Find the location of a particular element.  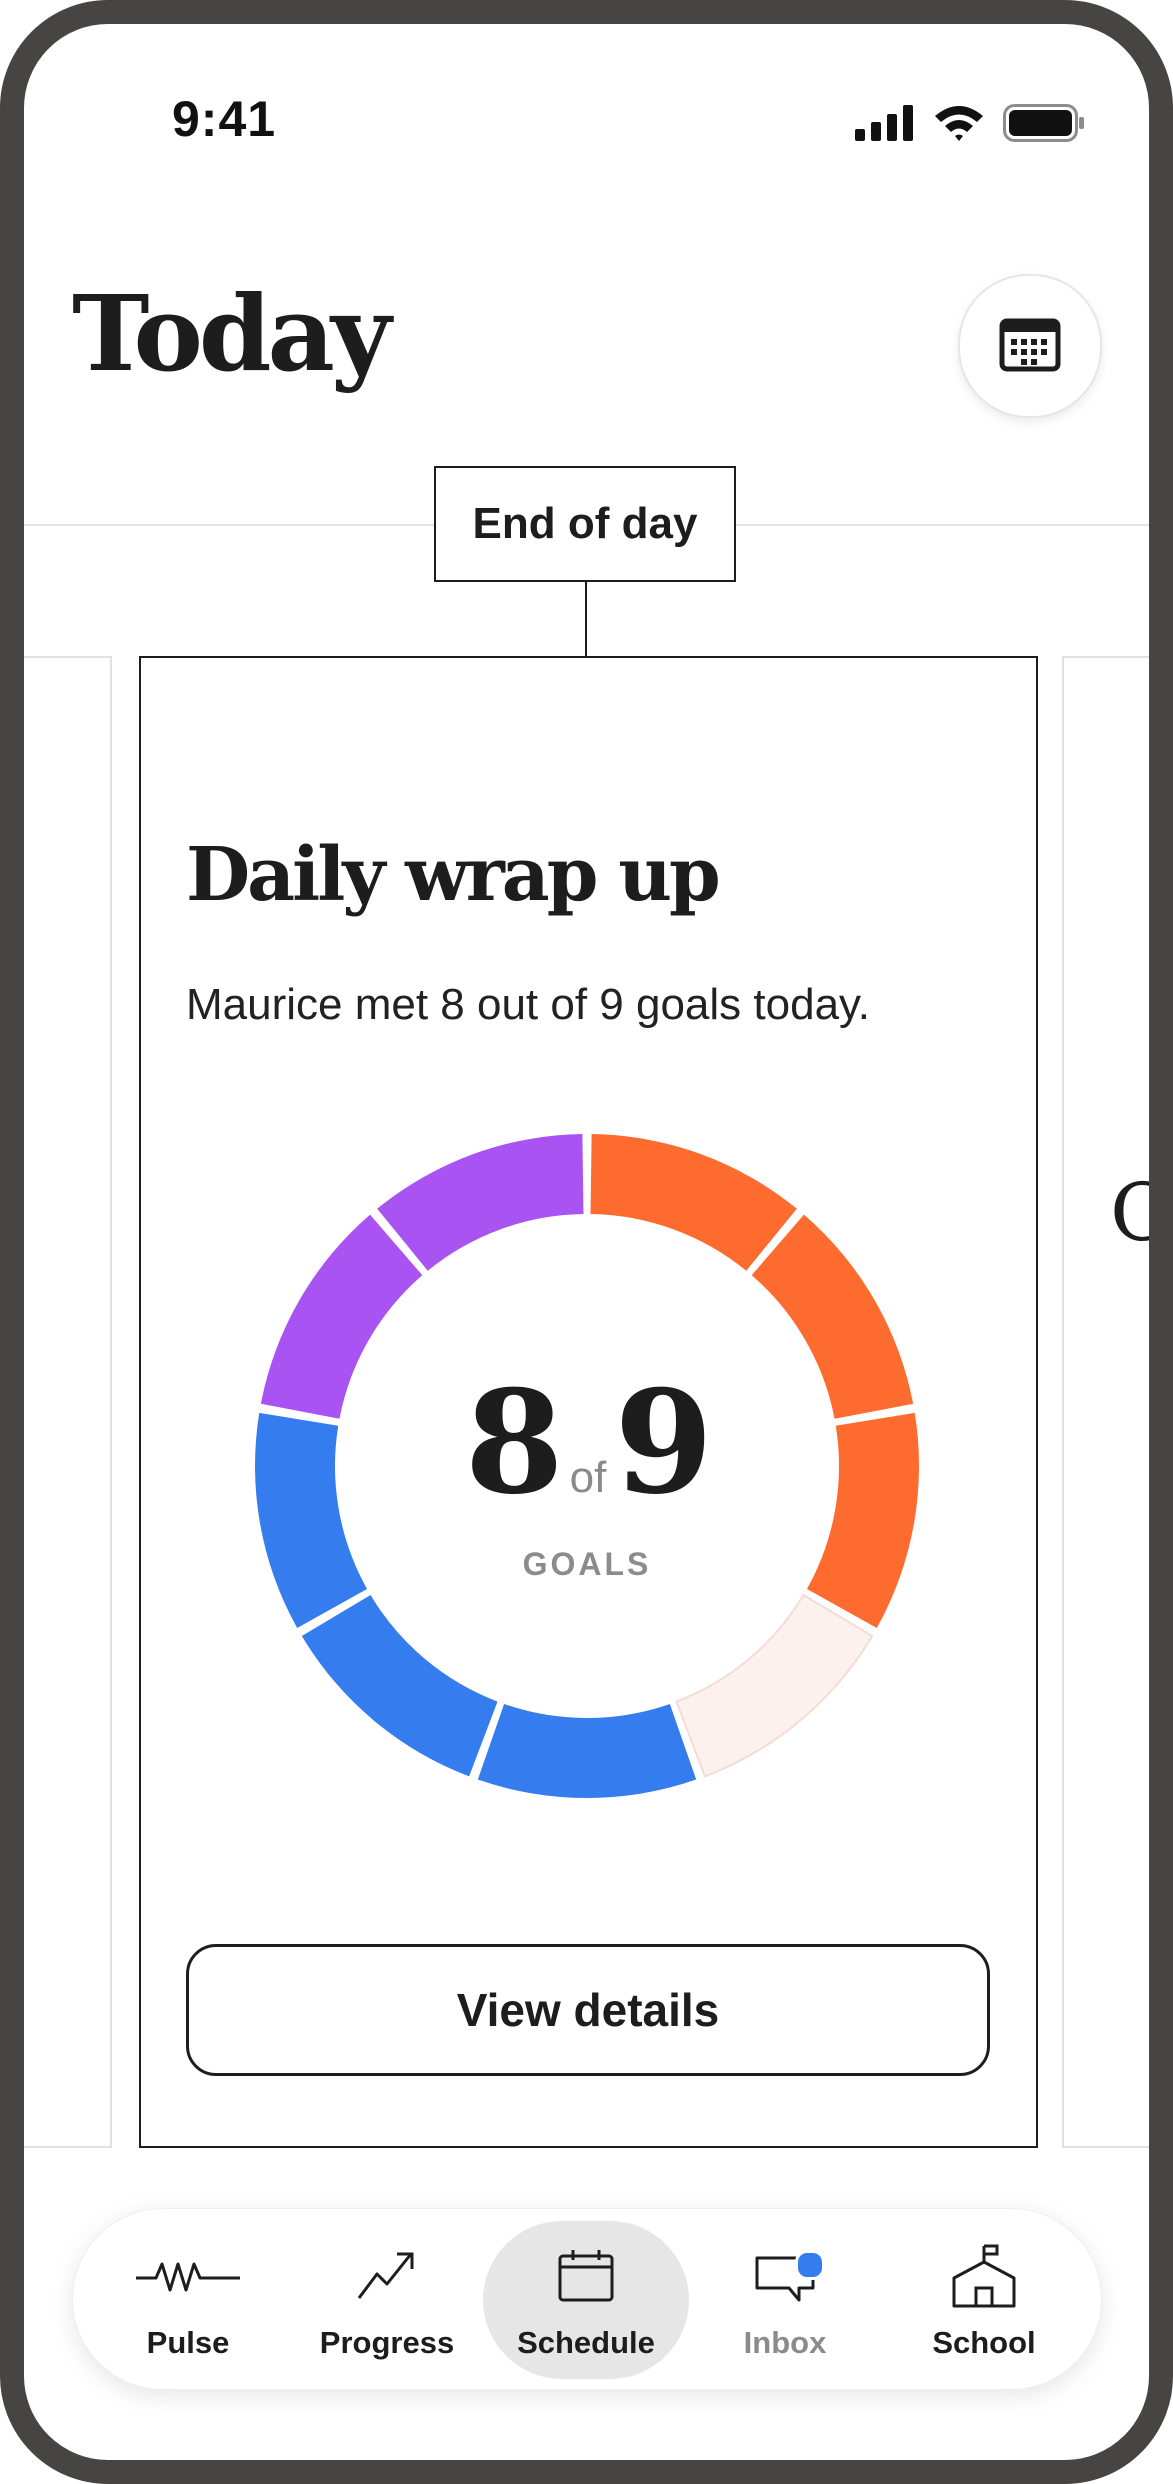

nav-item-progress: Progress is located at coordinates (387, 2300).